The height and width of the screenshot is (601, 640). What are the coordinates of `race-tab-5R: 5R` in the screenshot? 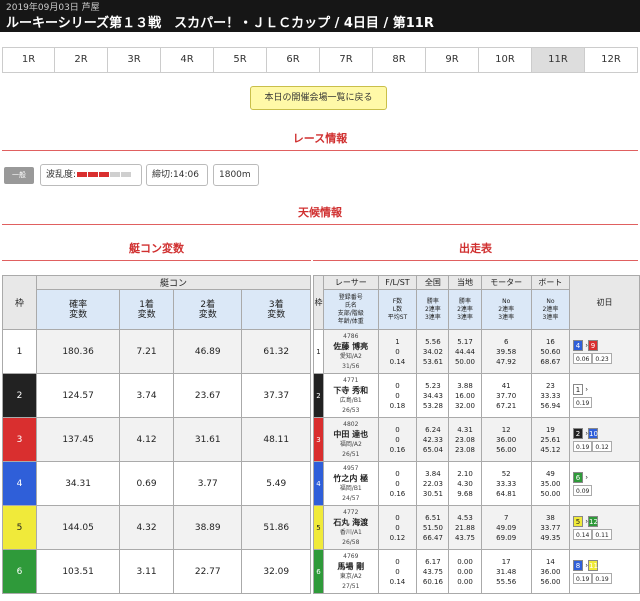 It's located at (240, 60).